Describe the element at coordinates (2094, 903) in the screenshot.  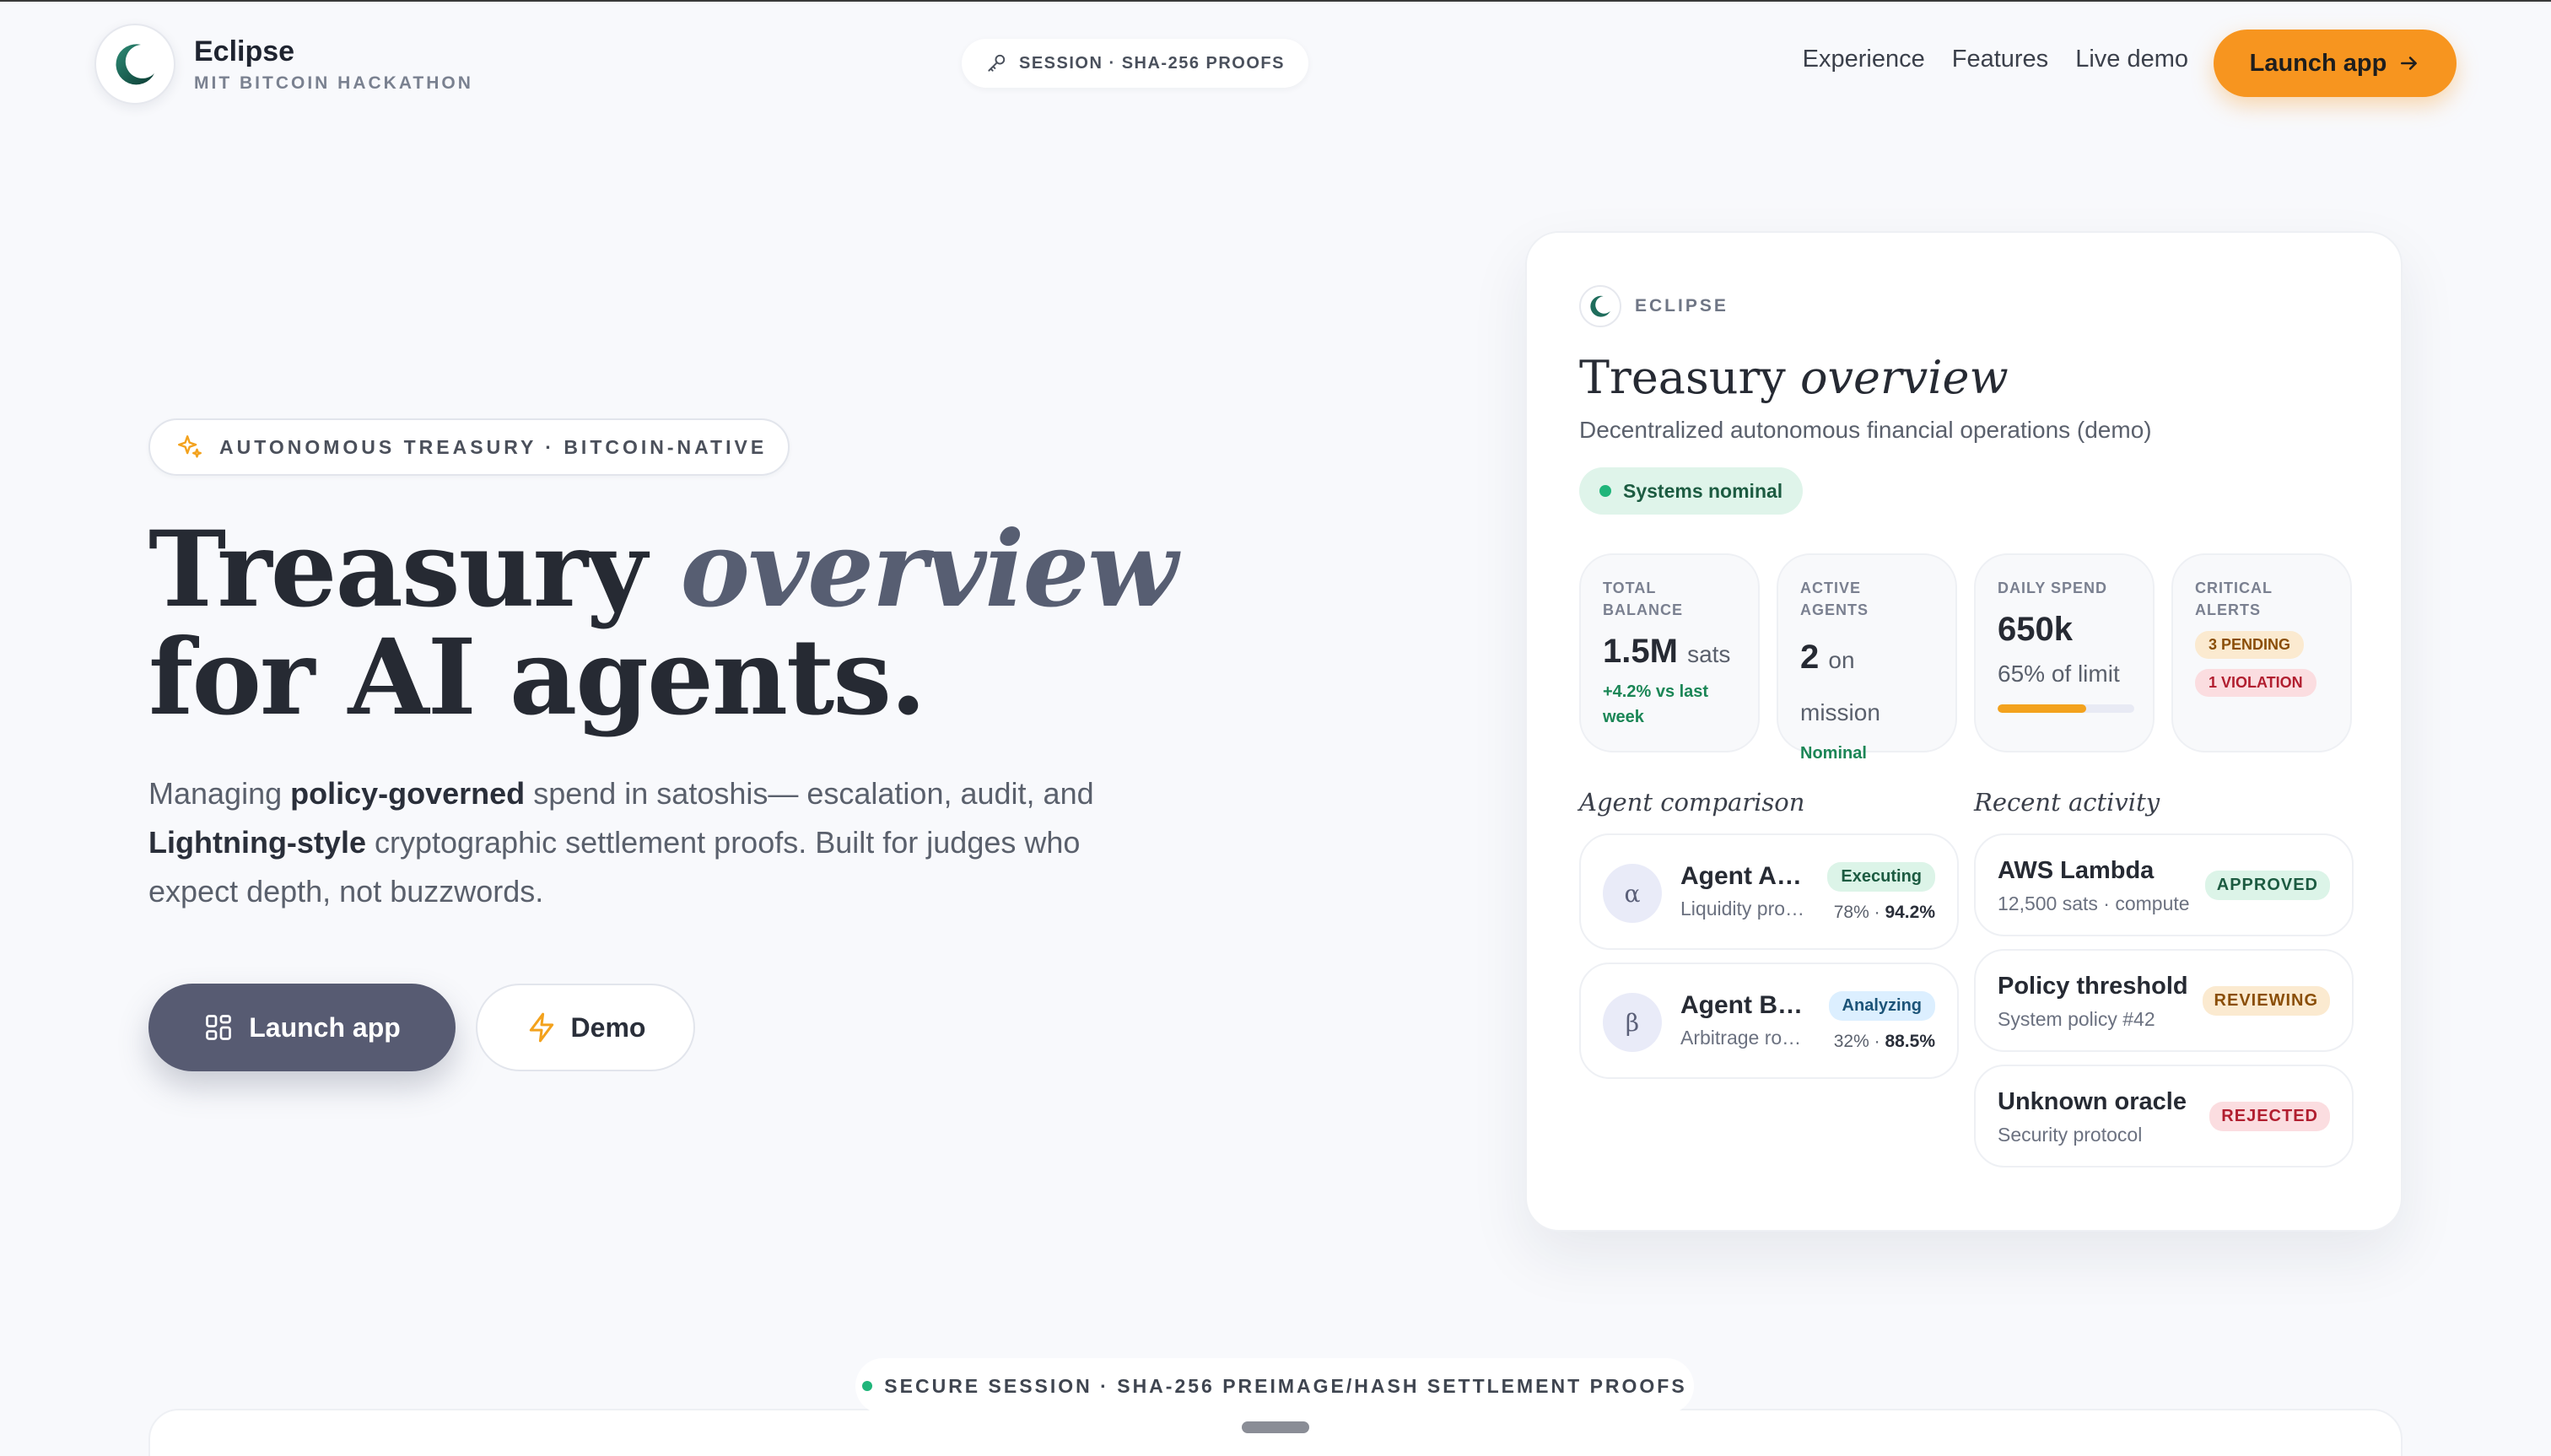
I see `activity-subtitle: 12,500 sats · compute` at that location.